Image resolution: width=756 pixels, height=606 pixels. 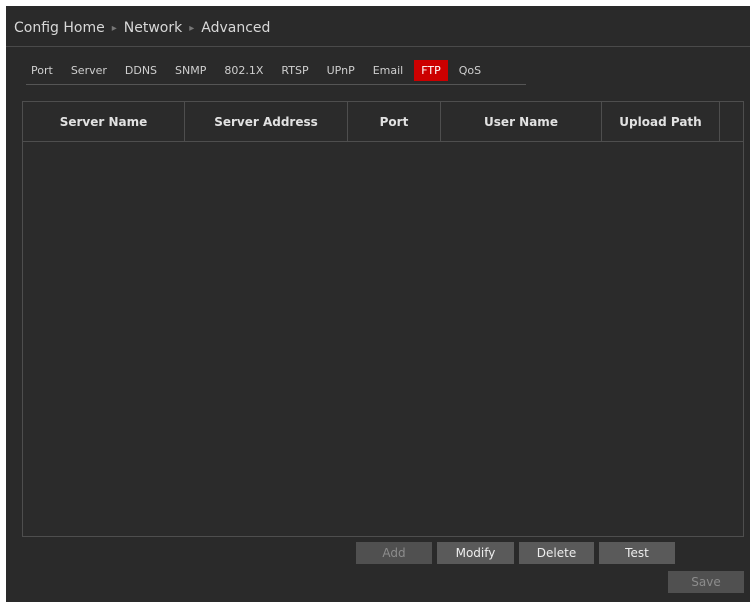 What do you see at coordinates (394, 121) in the screenshot?
I see `column-header-port: Port` at bounding box center [394, 121].